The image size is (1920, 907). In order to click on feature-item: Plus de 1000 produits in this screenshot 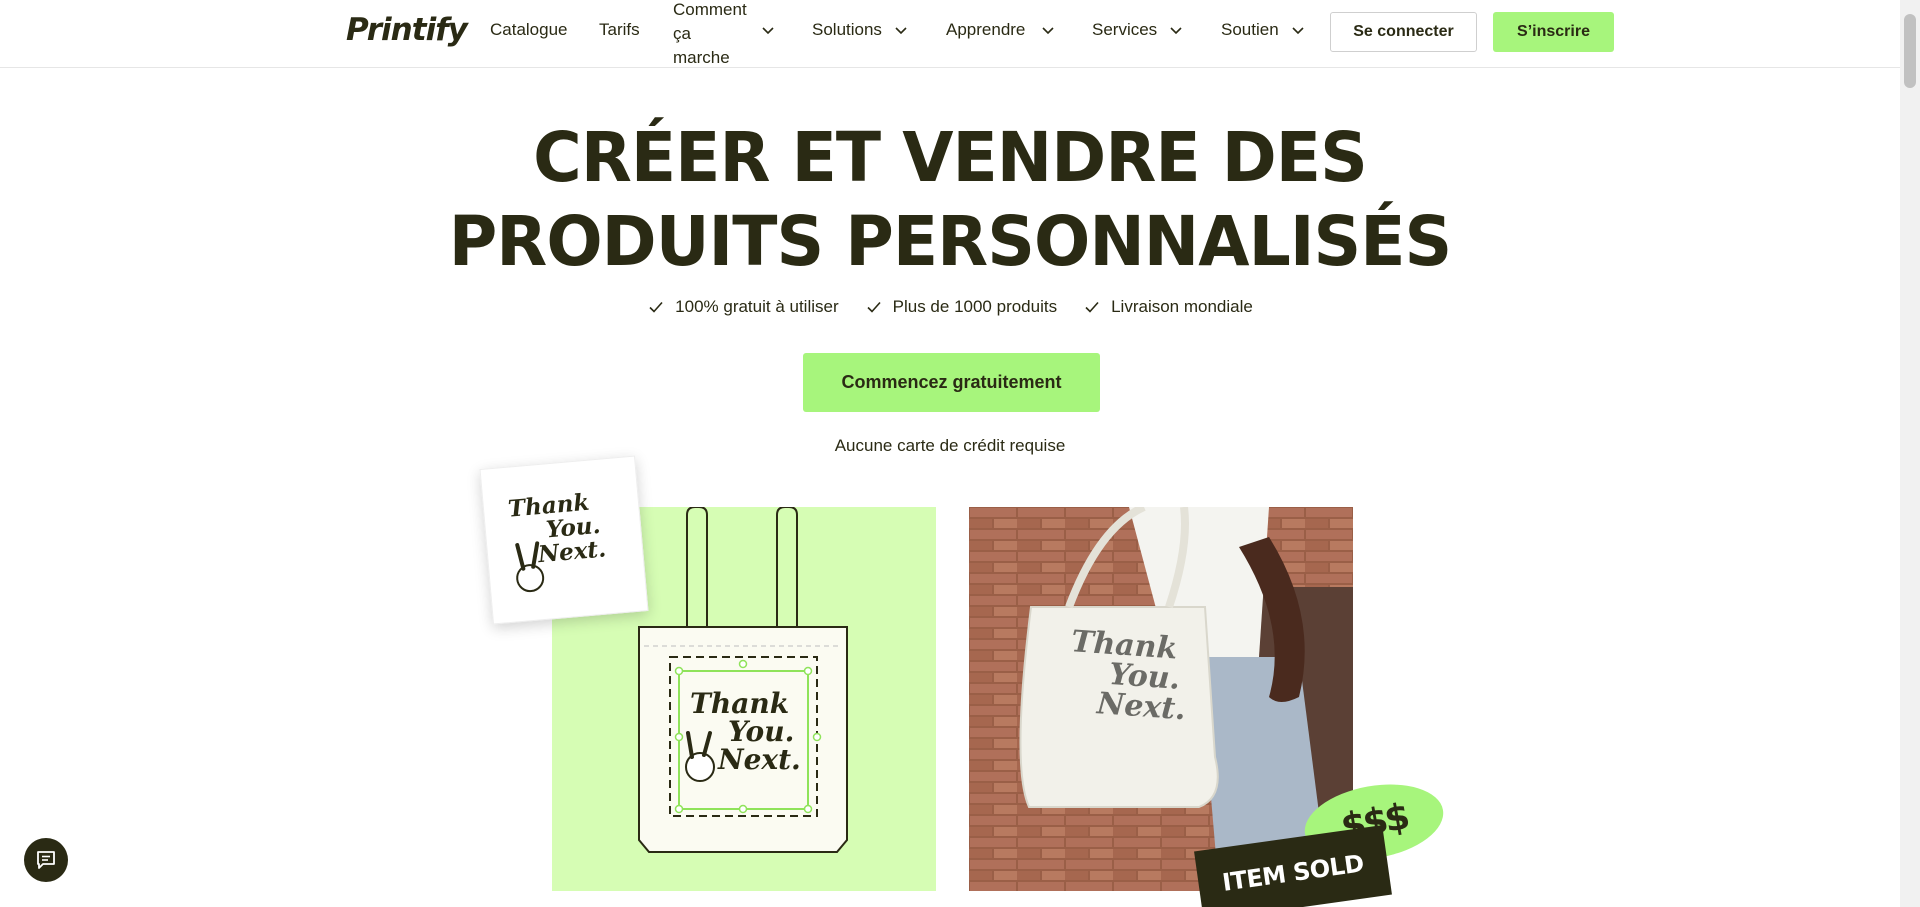, I will do `click(961, 307)`.